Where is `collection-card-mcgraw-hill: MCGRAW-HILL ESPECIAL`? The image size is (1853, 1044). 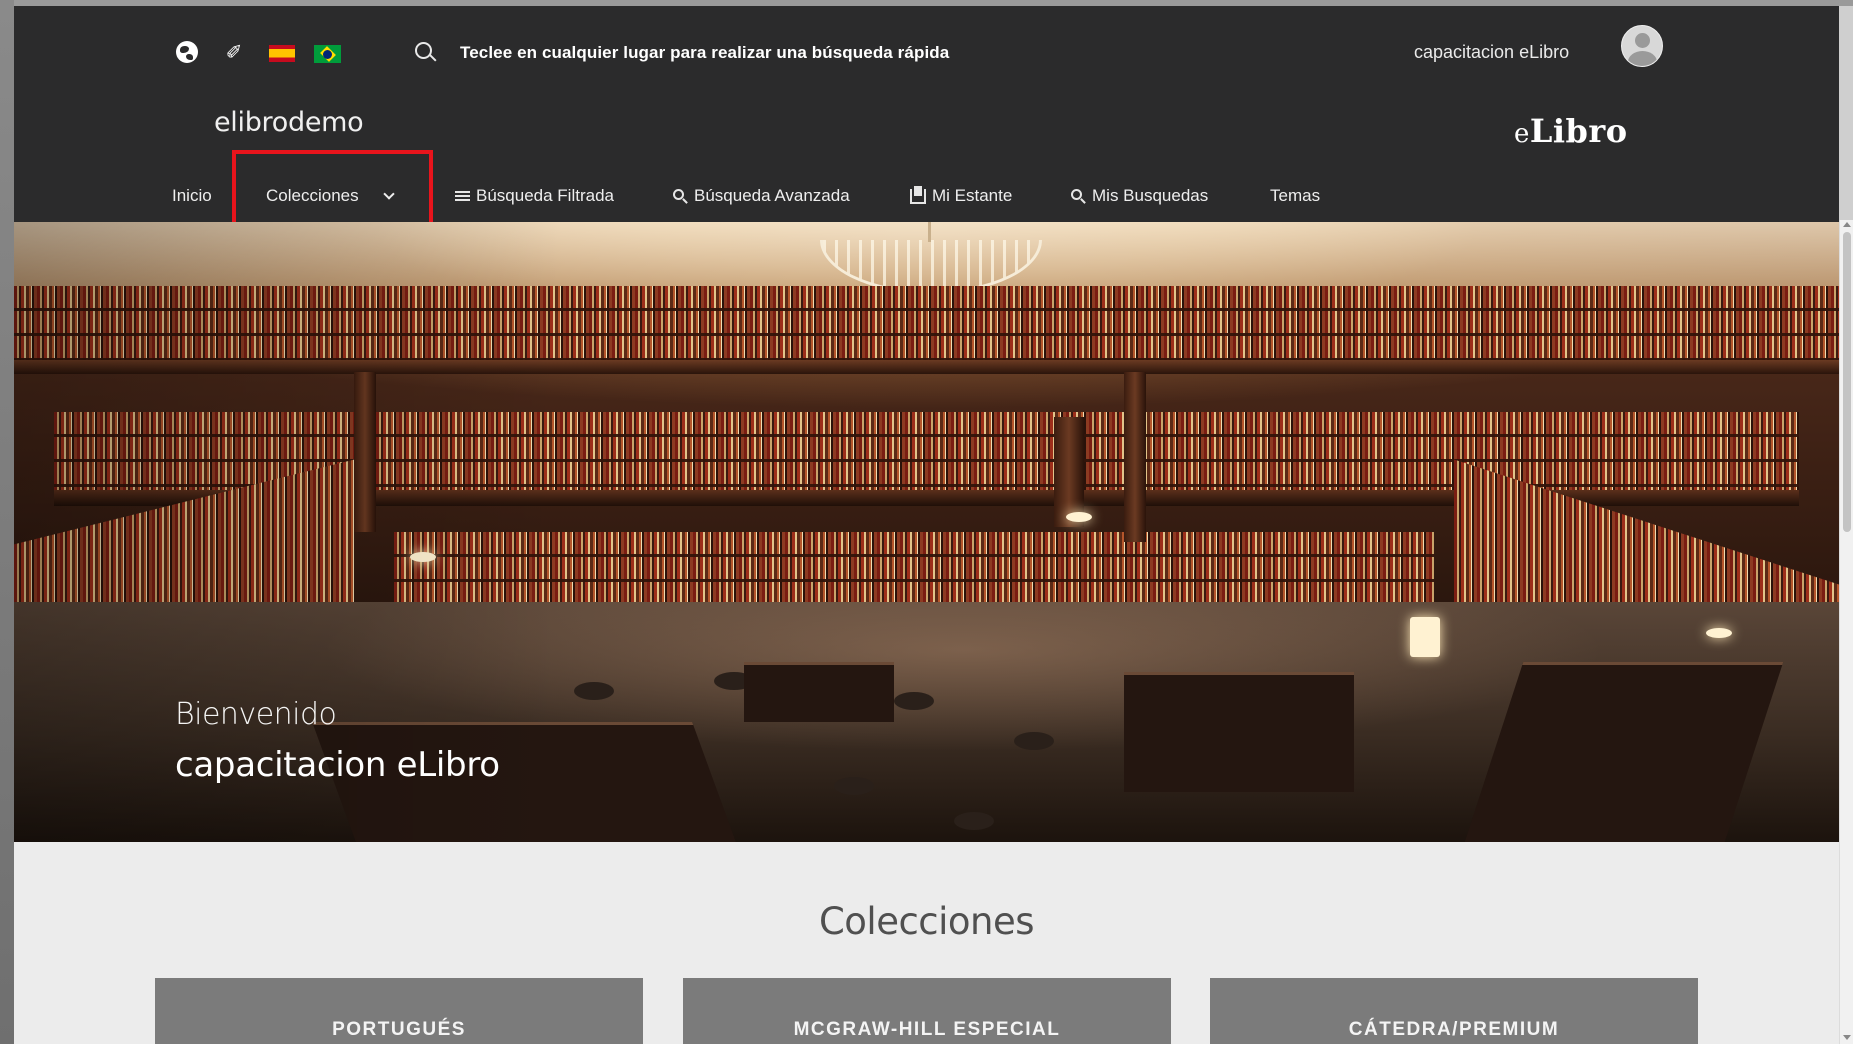
collection-card-mcgraw-hill: MCGRAW-HILL ESPECIAL is located at coordinates (927, 1011).